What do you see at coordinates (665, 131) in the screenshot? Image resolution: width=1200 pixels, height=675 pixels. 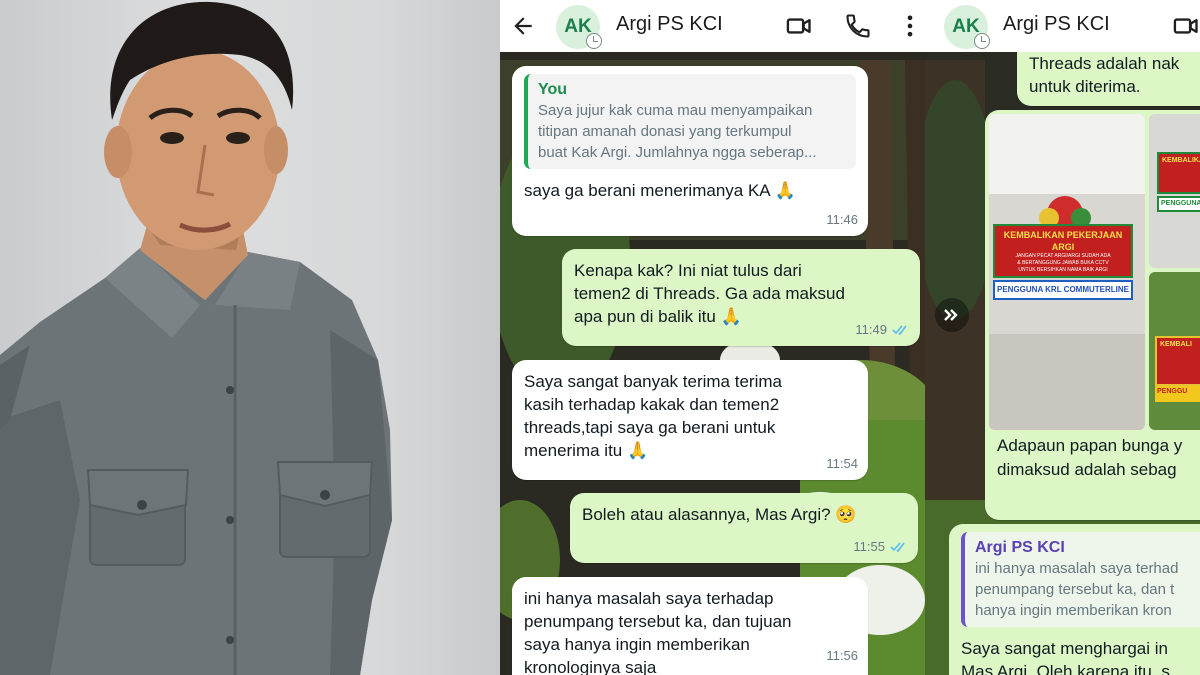 I see `quoted-text-line: titipan amanah donasi yang terkumpul` at bounding box center [665, 131].